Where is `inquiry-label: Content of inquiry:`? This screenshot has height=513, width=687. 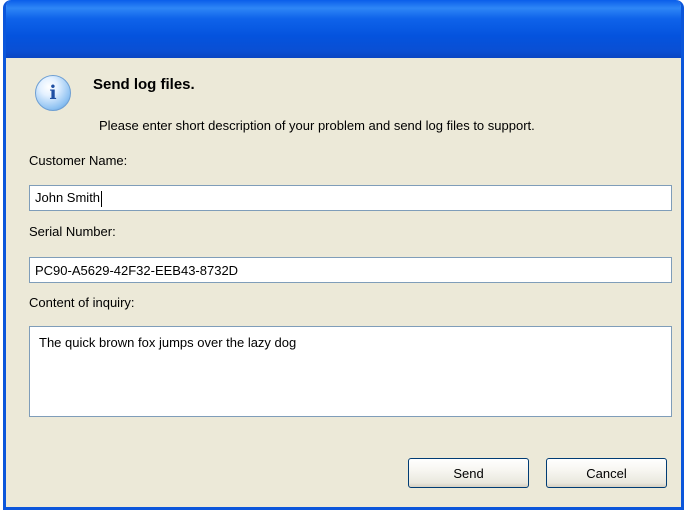
inquiry-label: Content of inquiry: is located at coordinates (82, 302).